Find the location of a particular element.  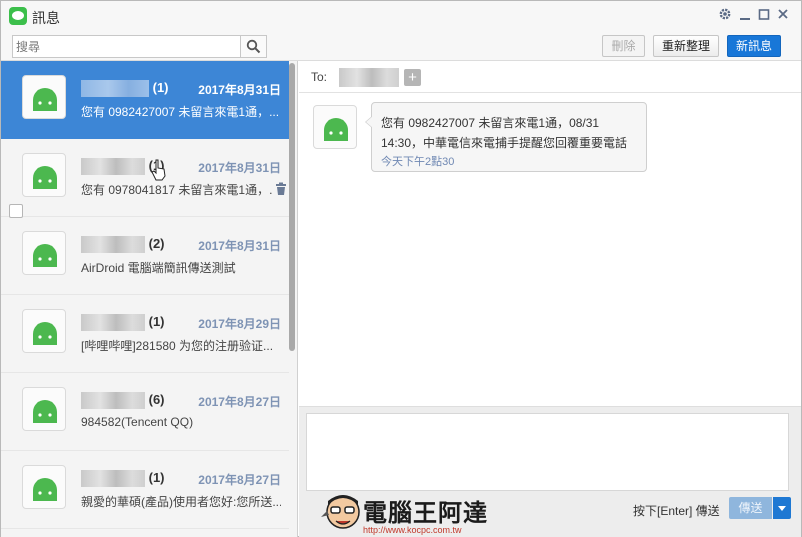

conversation-date: 2017年8月29日 is located at coordinates (239, 324).